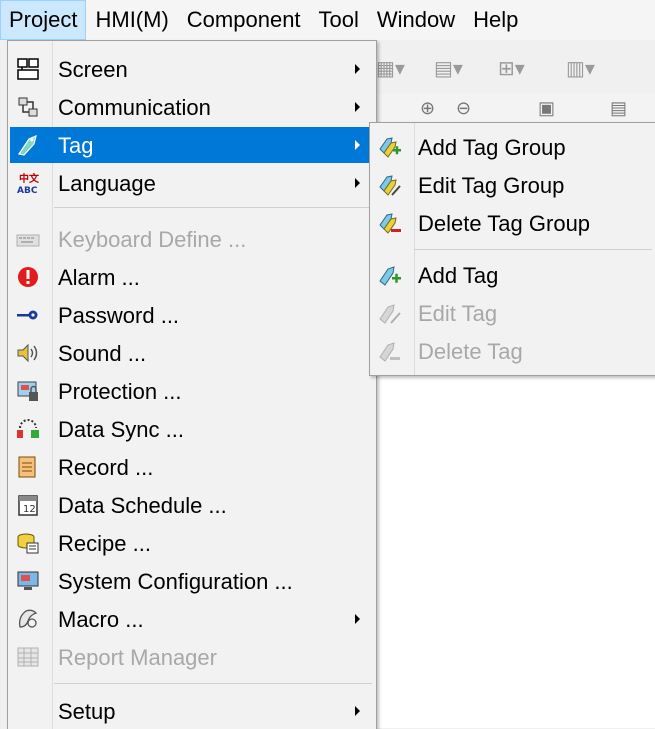 The height and width of the screenshot is (729, 655). Describe the element at coordinates (458, 313) in the screenshot. I see `menu-item-label: Edit Tag` at that location.